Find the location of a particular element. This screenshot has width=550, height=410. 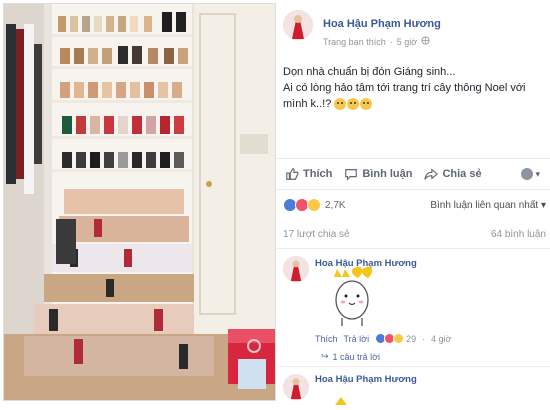

comment-divider is located at coordinates (413, 366).